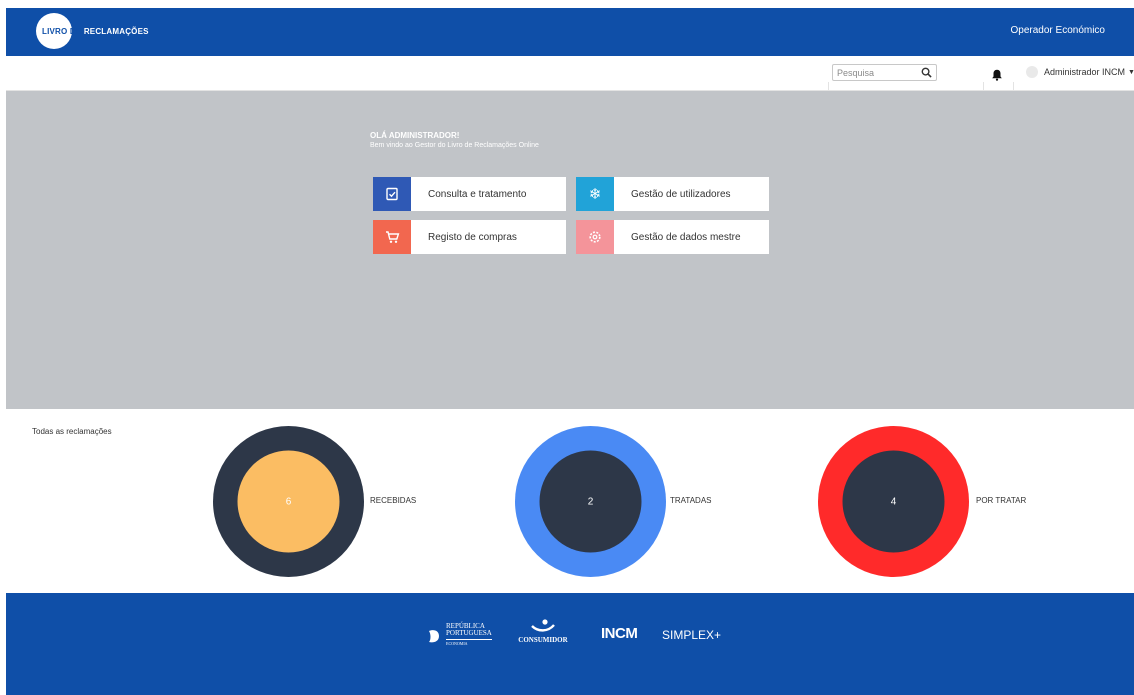  I want to click on operador-economico-link: Operador Económico, so click(1058, 30).